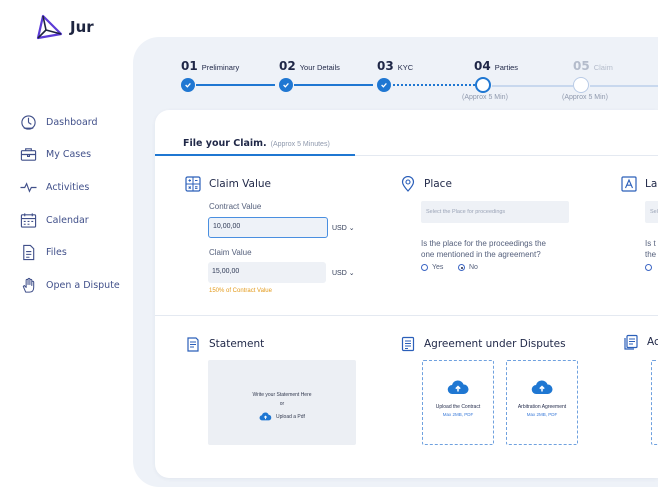 The height and width of the screenshot is (489, 658). I want to click on calendar-icon, so click(28, 220).